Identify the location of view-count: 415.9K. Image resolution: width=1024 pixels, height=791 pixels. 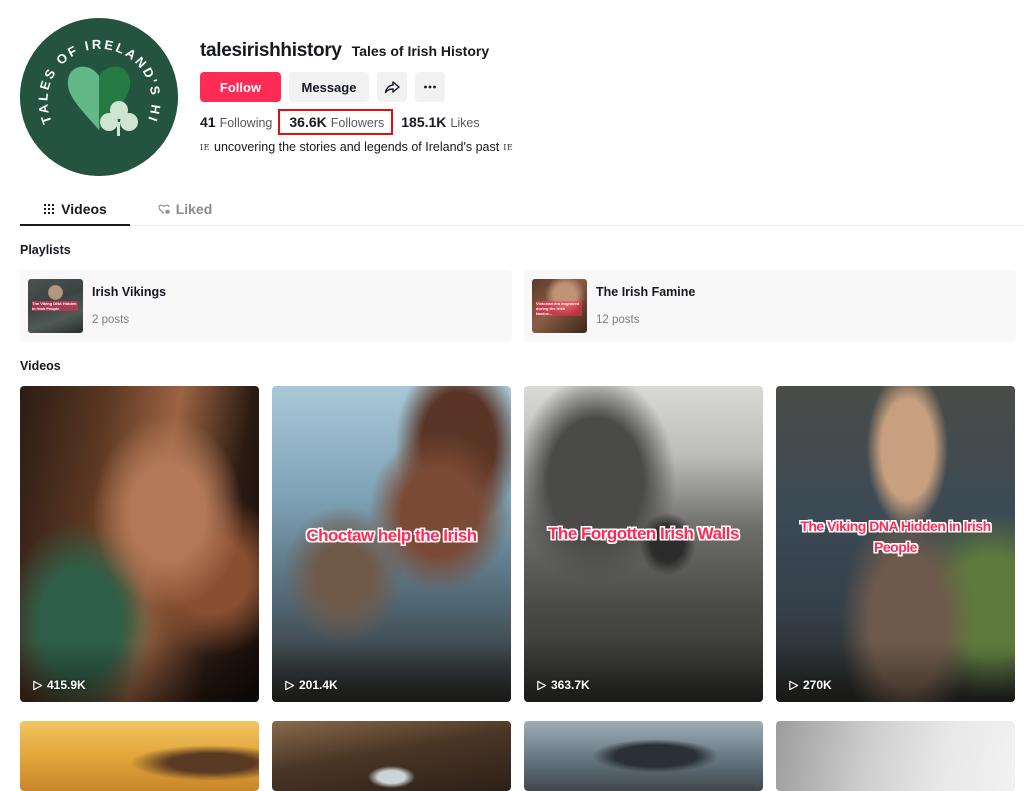
(59, 685).